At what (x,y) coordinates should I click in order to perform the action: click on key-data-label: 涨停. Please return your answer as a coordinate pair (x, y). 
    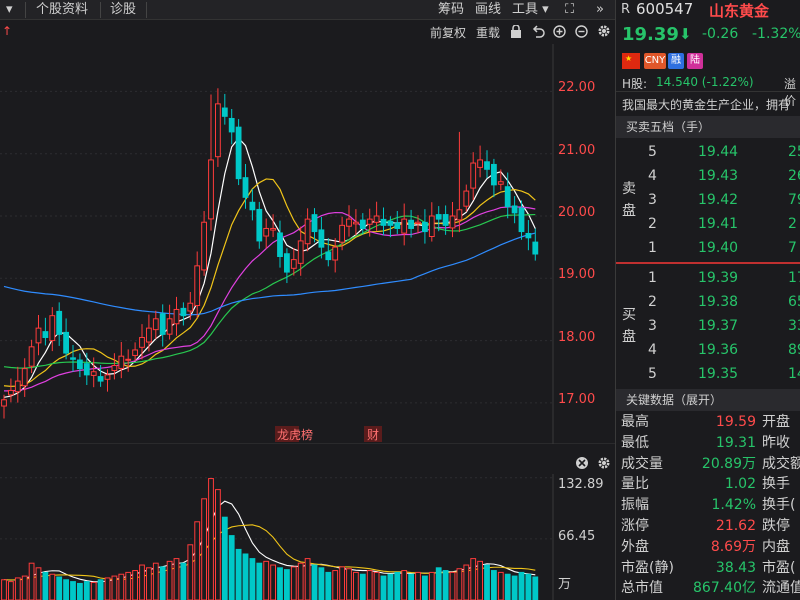
    Looking at the image, I should click on (635, 526).